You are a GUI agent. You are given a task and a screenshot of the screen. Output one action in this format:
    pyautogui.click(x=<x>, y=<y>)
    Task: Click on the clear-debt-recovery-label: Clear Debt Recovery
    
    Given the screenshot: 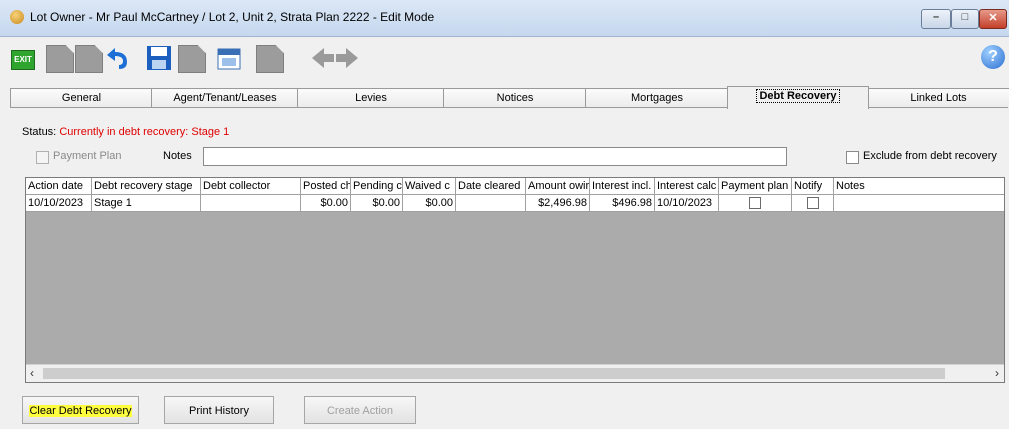 What is the action you would take?
    pyautogui.click(x=80, y=411)
    